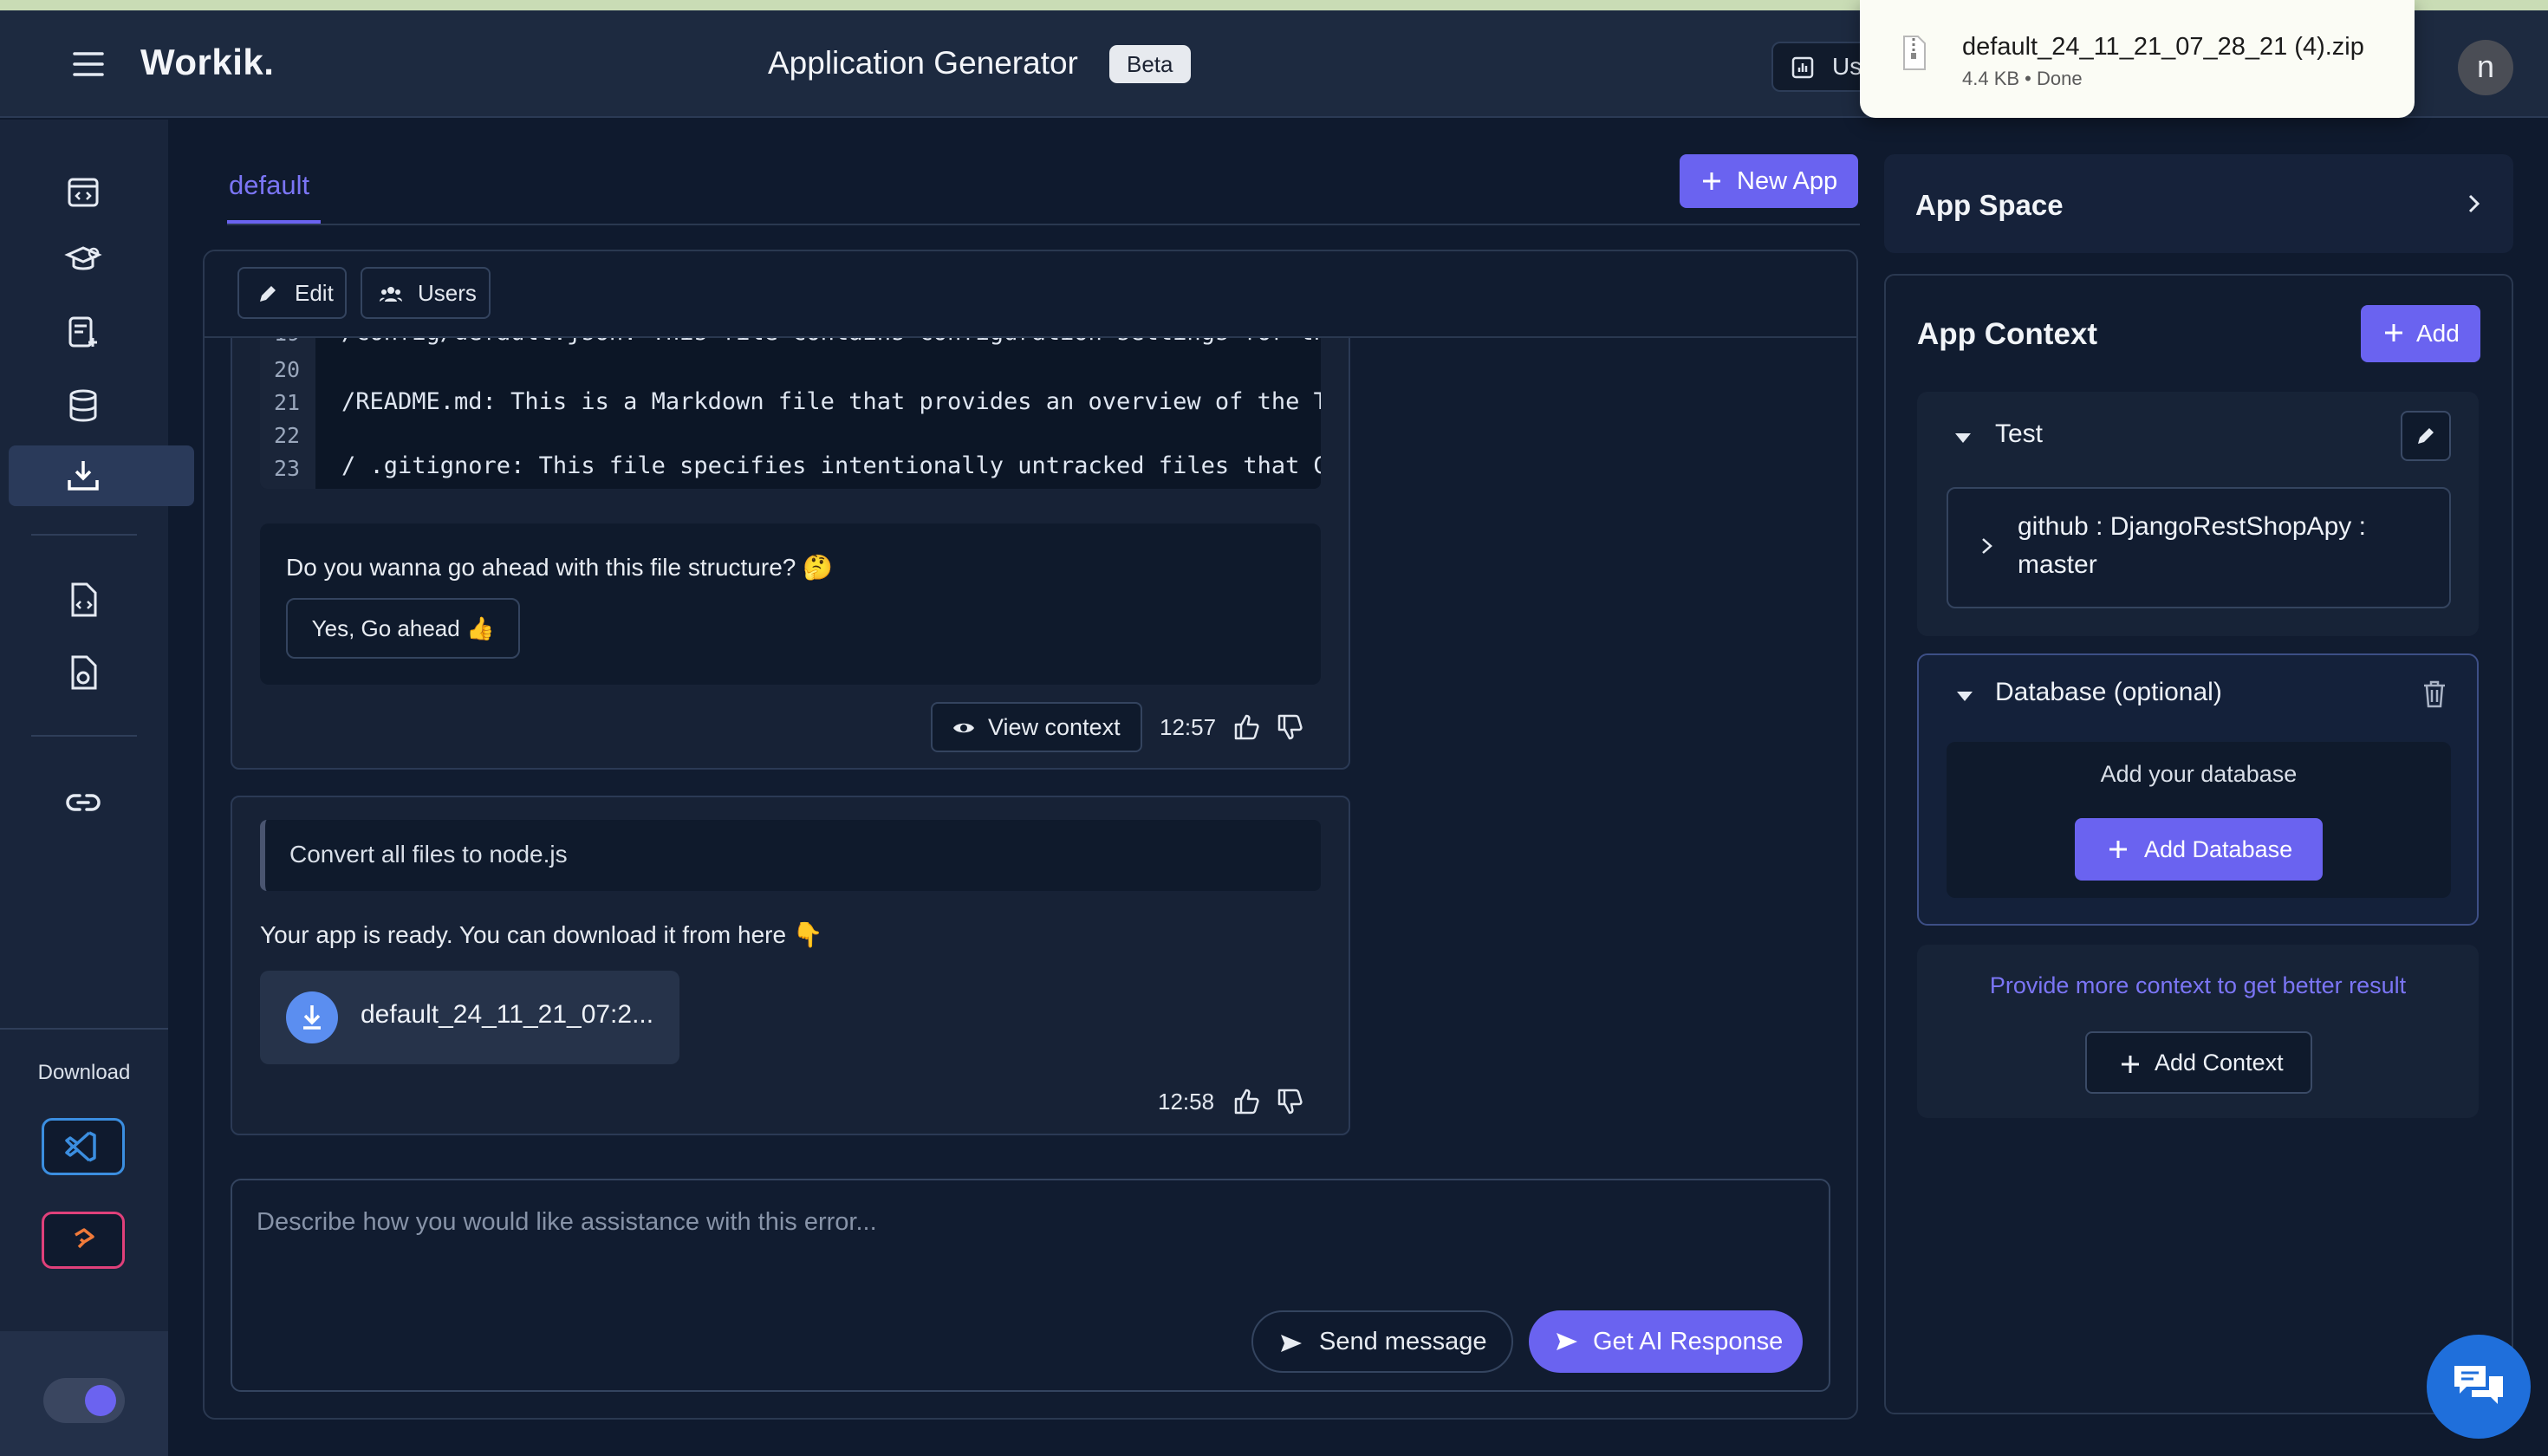  I want to click on file-settings-icon, so click(83, 672).